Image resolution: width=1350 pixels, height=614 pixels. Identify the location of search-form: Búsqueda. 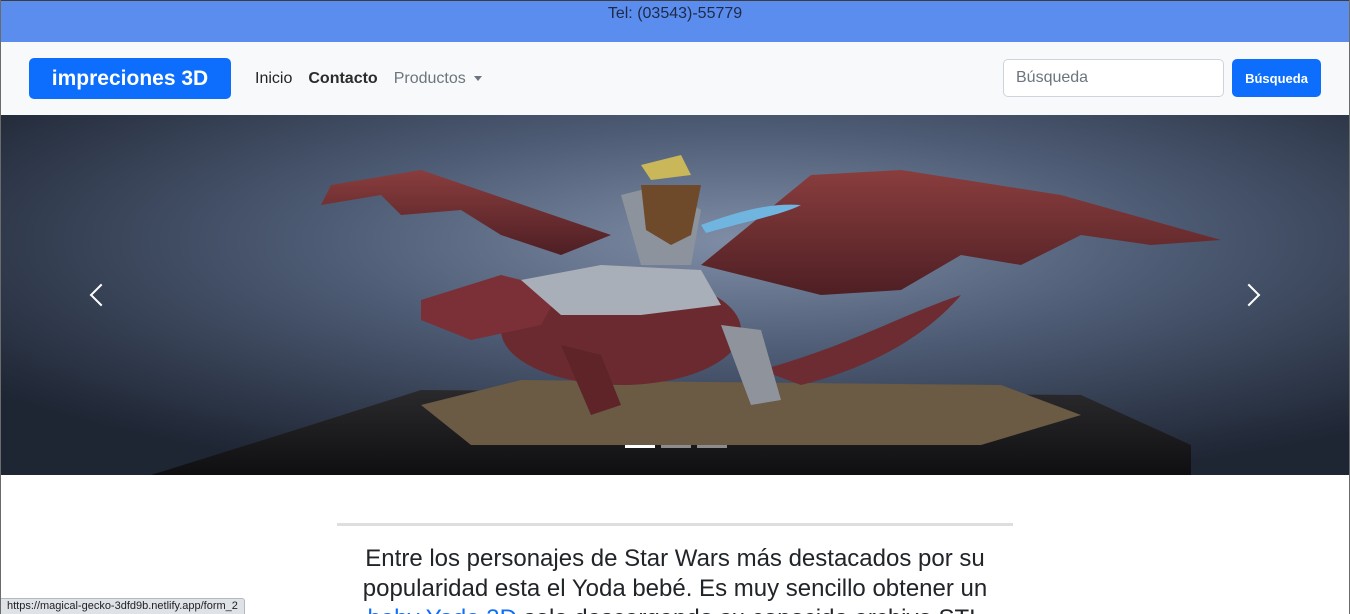
(1162, 78).